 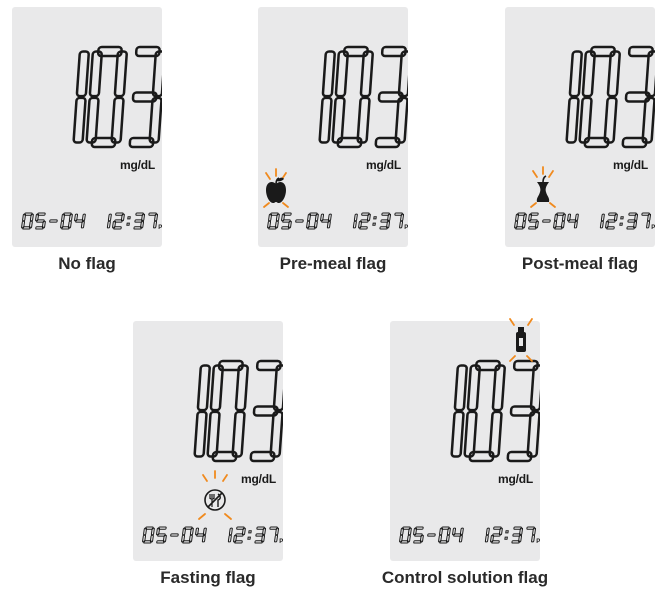 I want to click on apple-icon, so click(x=276, y=188).